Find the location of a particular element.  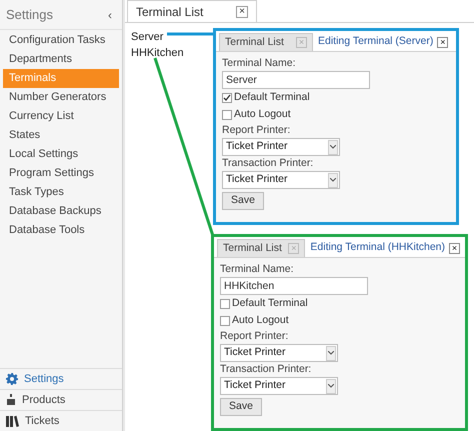

section-button: Products is located at coordinates (61, 399).